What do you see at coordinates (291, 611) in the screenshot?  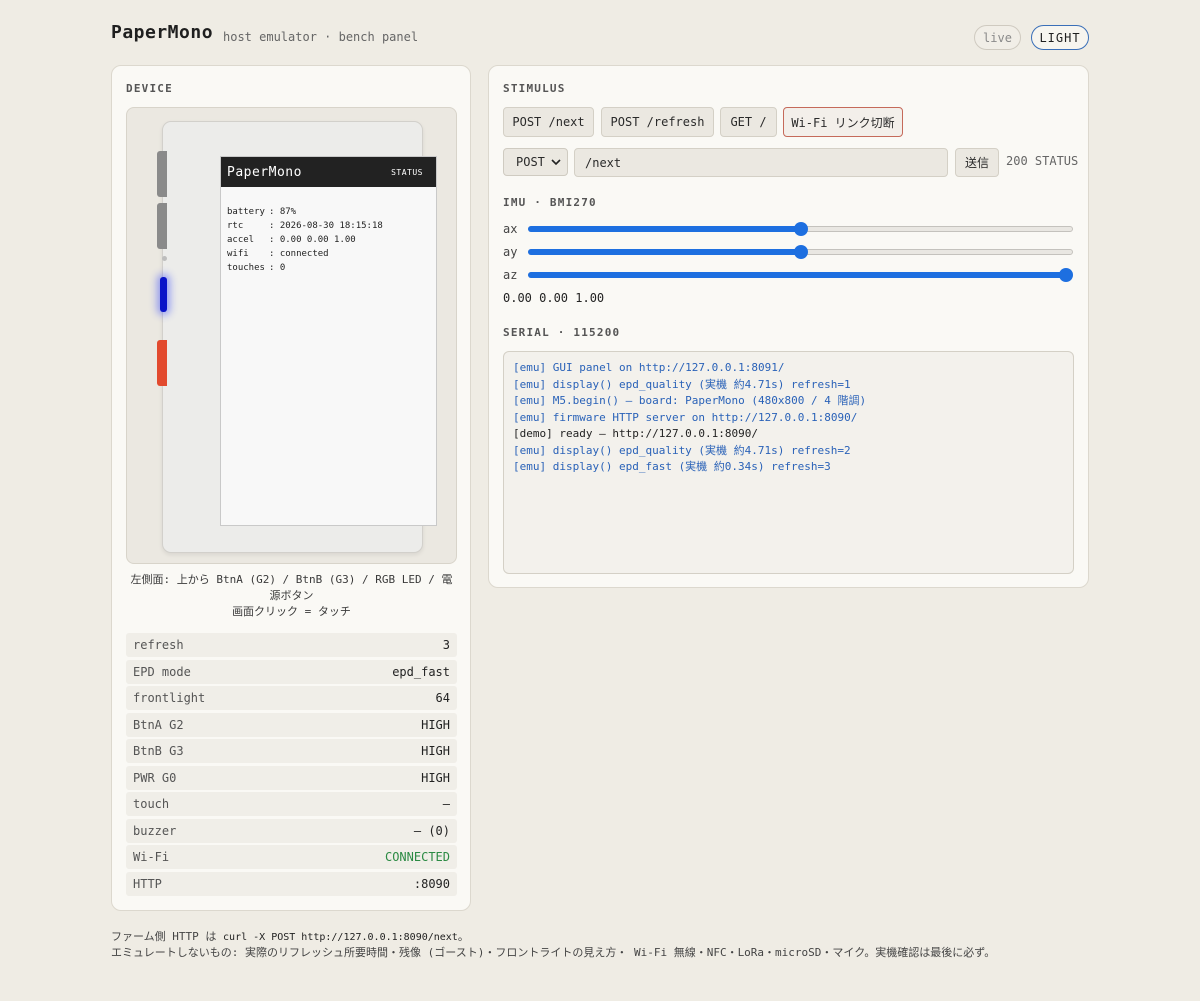 I see `device-caption-line2: 画面クリック = タッチ` at bounding box center [291, 611].